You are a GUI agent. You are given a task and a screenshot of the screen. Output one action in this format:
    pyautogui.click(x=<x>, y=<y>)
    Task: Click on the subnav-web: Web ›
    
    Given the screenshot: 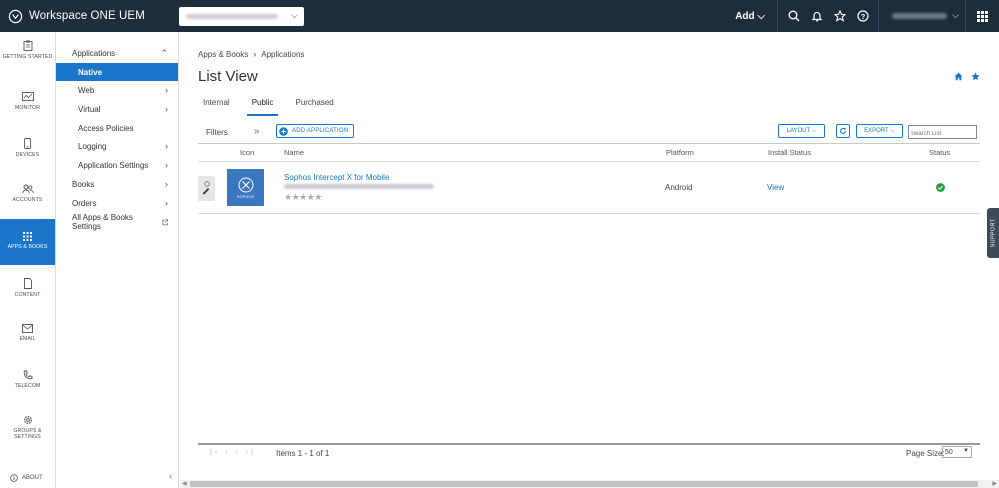 What is the action you would take?
    pyautogui.click(x=117, y=90)
    